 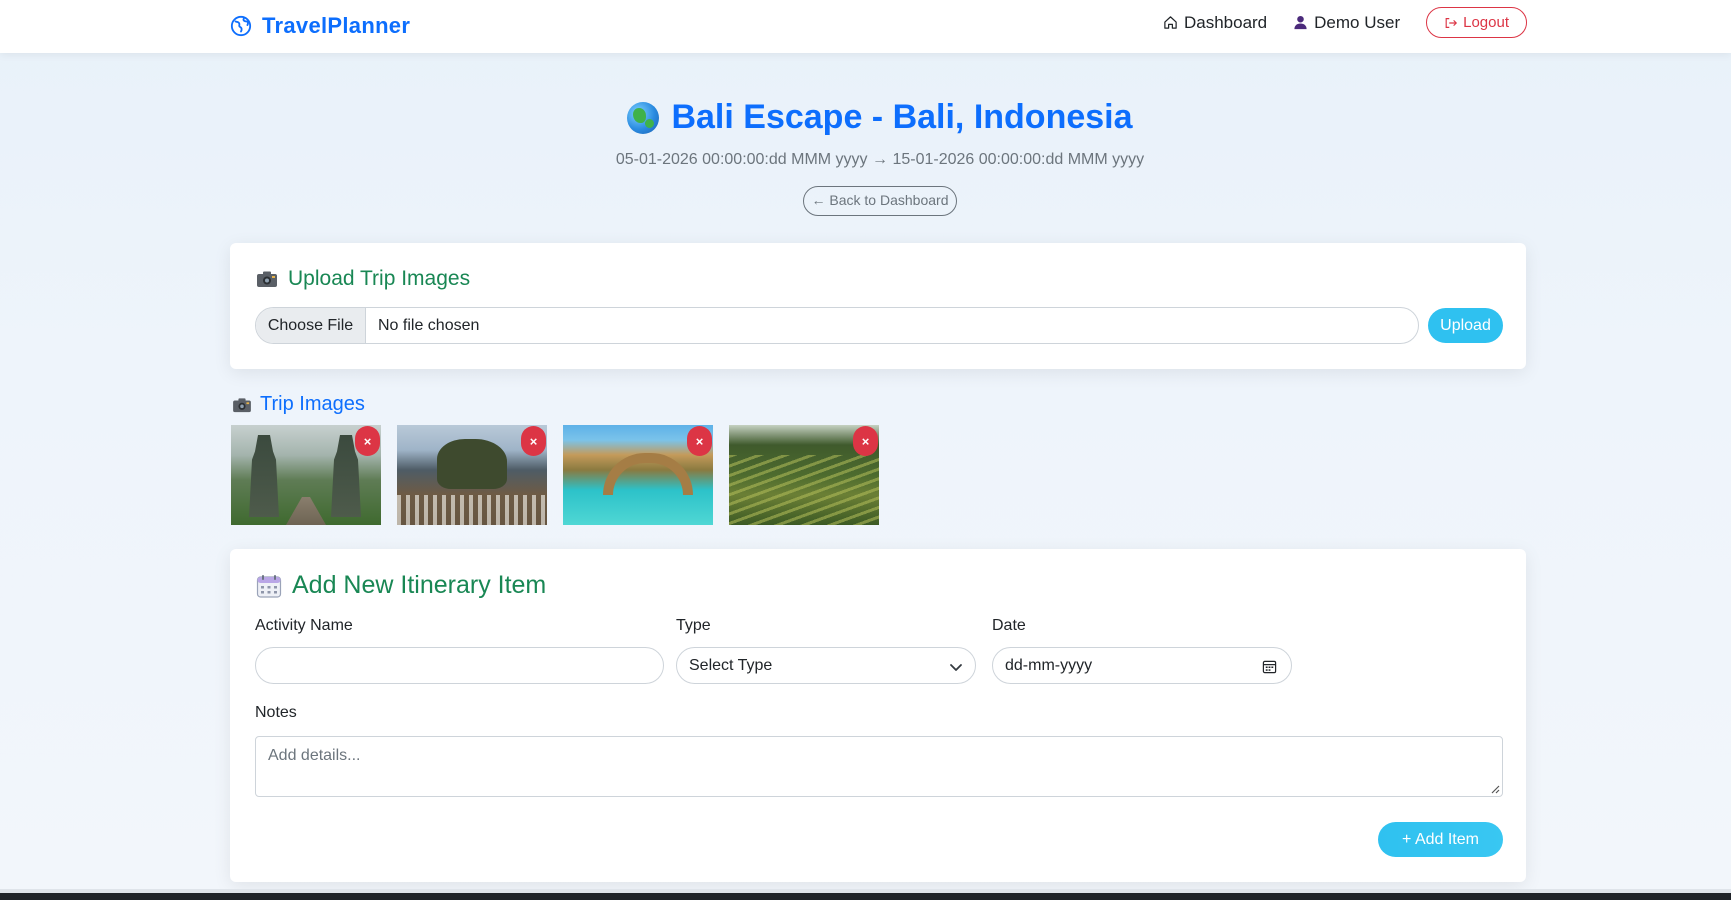 What do you see at coordinates (1300, 22) in the screenshot?
I see `person-icon` at bounding box center [1300, 22].